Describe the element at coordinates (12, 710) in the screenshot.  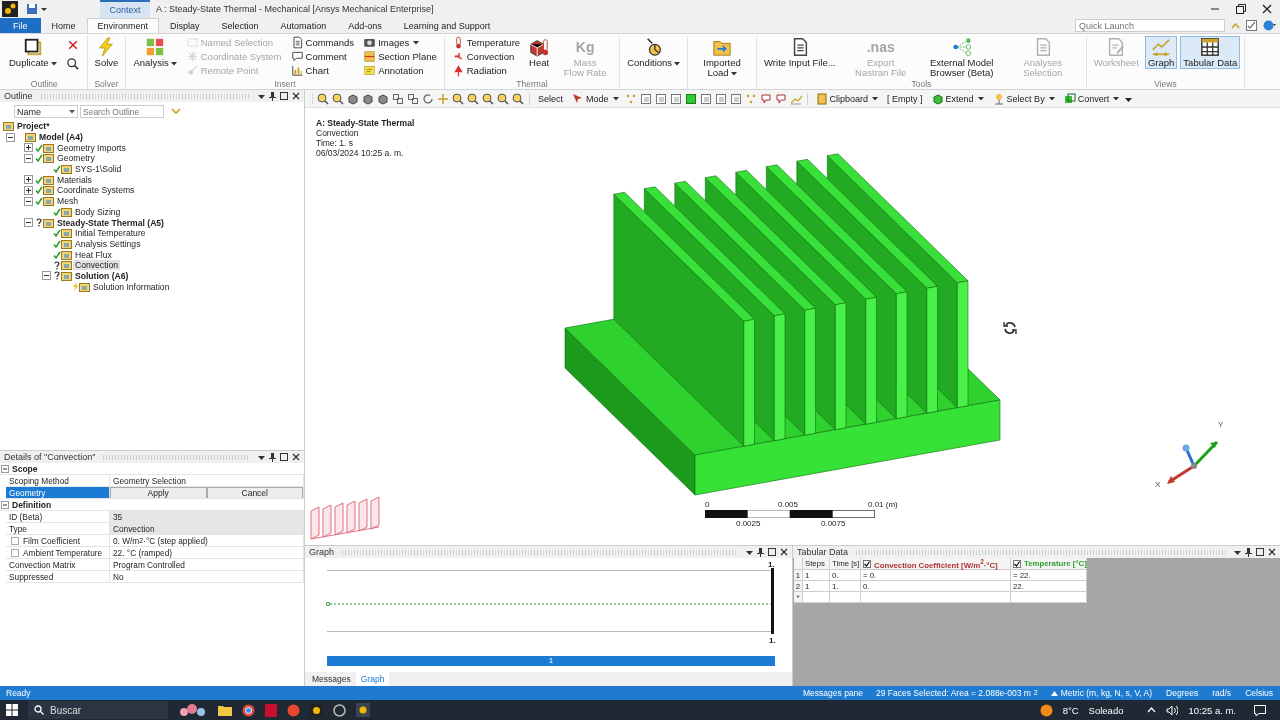
I see `windows-logo-icon` at that location.